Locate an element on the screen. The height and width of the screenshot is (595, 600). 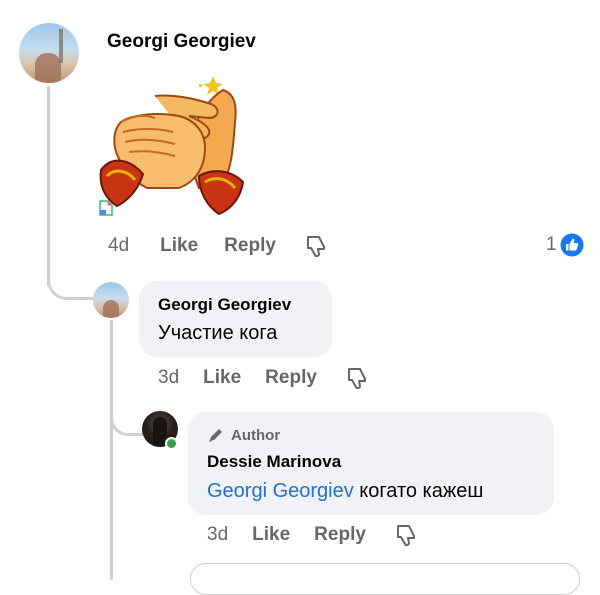
comment-bubble: Georgi Georgiev Участие кога is located at coordinates (235, 319).